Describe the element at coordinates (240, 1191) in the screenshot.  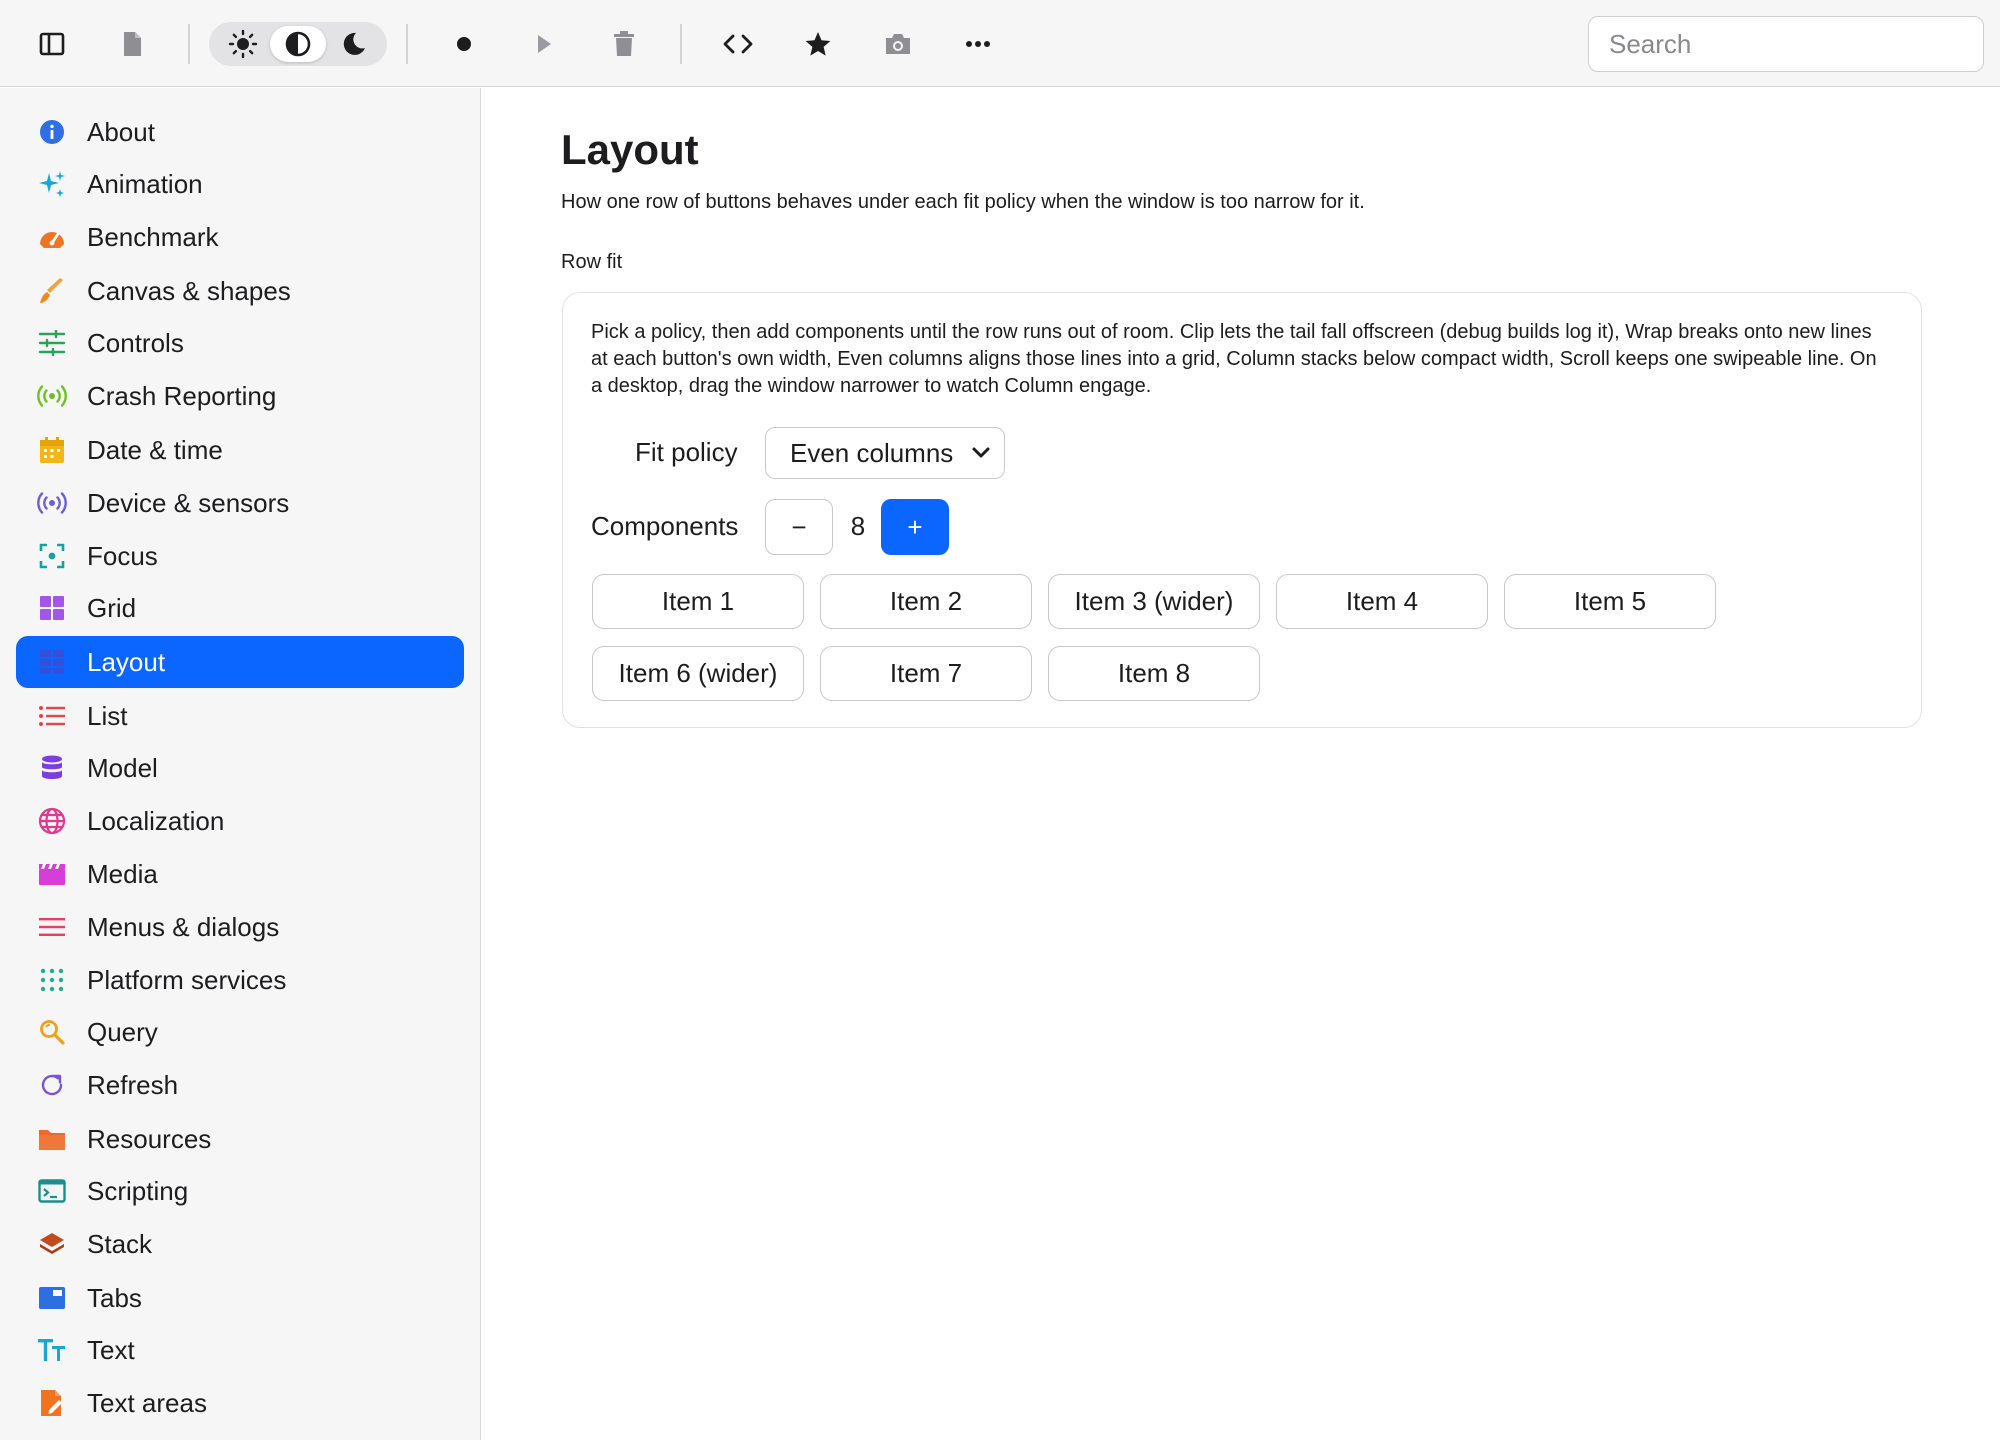
I see `sidebar-item-scripting: Scripting` at that location.